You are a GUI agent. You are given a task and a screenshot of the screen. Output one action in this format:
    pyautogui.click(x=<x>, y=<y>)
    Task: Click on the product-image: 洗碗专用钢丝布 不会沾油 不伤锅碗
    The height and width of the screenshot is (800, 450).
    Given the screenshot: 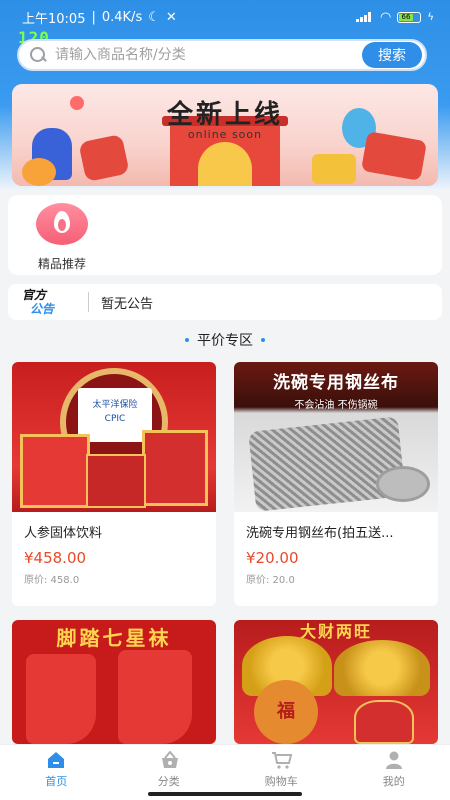 What is the action you would take?
    pyautogui.click(x=336, y=437)
    